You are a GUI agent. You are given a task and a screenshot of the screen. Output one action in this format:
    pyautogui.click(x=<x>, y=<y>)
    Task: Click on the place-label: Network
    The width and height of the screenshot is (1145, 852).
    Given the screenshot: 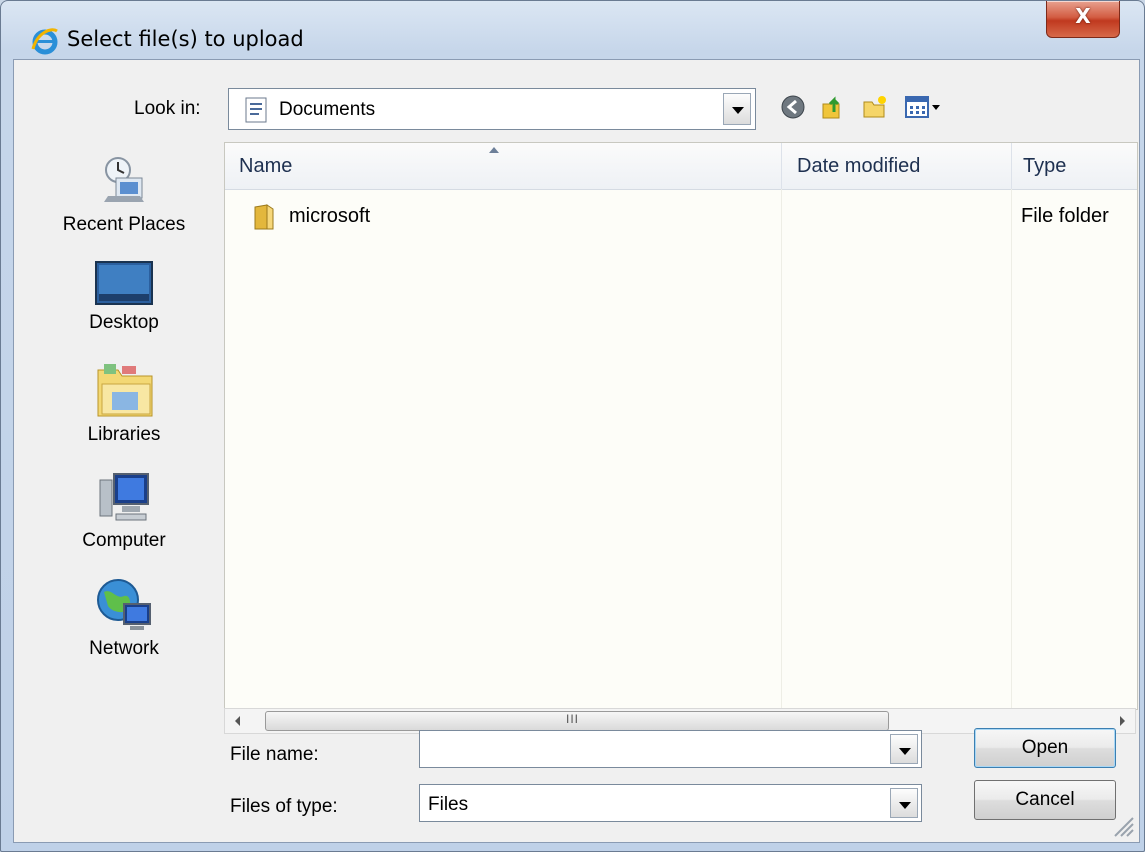 What is the action you would take?
    pyautogui.click(x=124, y=648)
    